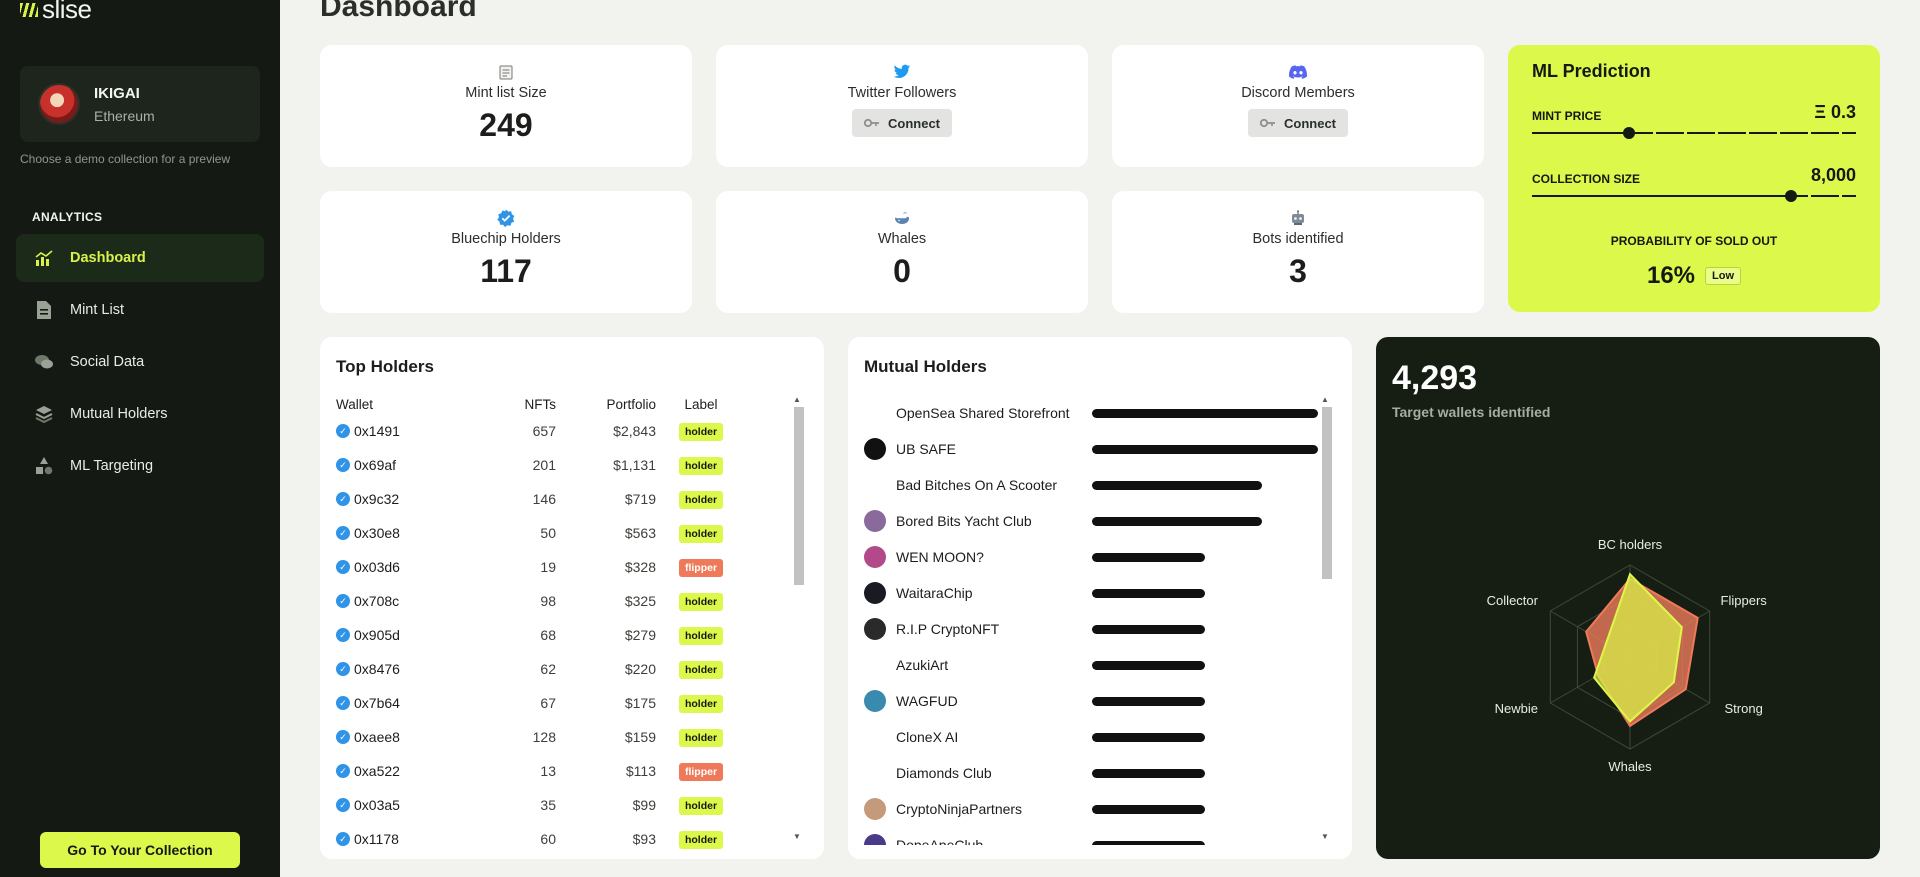 This screenshot has height=877, width=1920. What do you see at coordinates (1100, 665) in the screenshot?
I see `list-item: AzukiArt` at bounding box center [1100, 665].